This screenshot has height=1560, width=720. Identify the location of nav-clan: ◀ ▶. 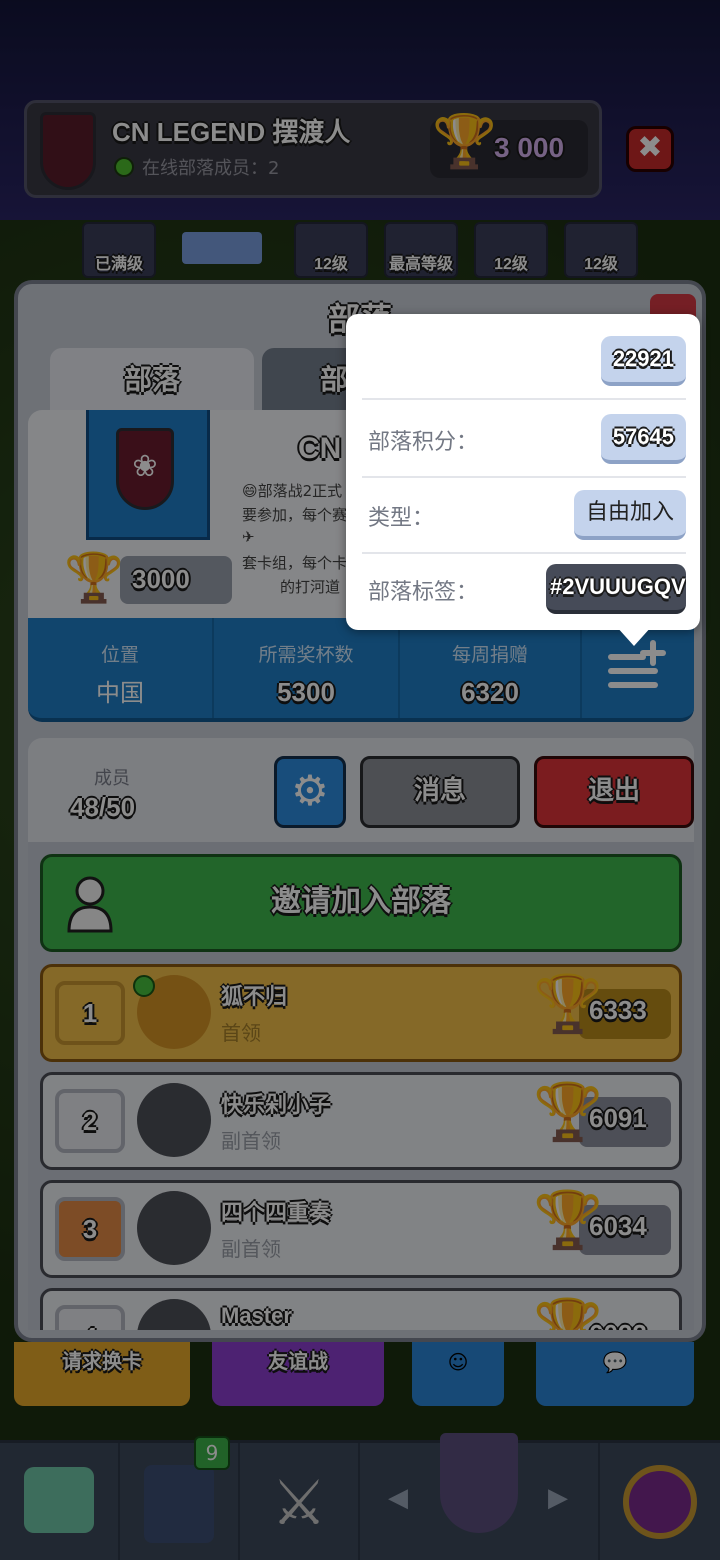
(480, 1496).